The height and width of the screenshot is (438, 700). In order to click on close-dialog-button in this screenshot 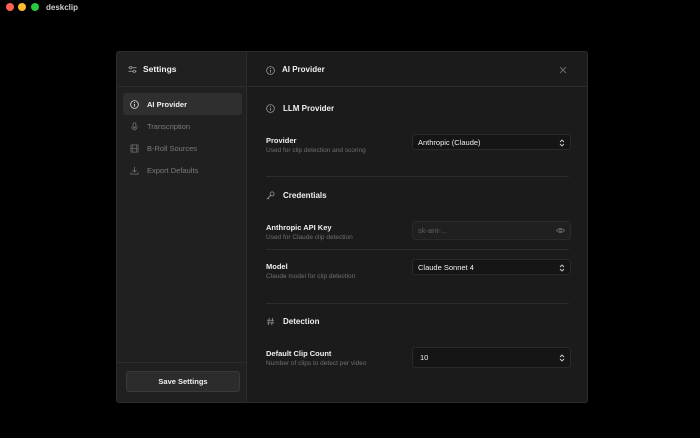, I will do `click(563, 70)`.